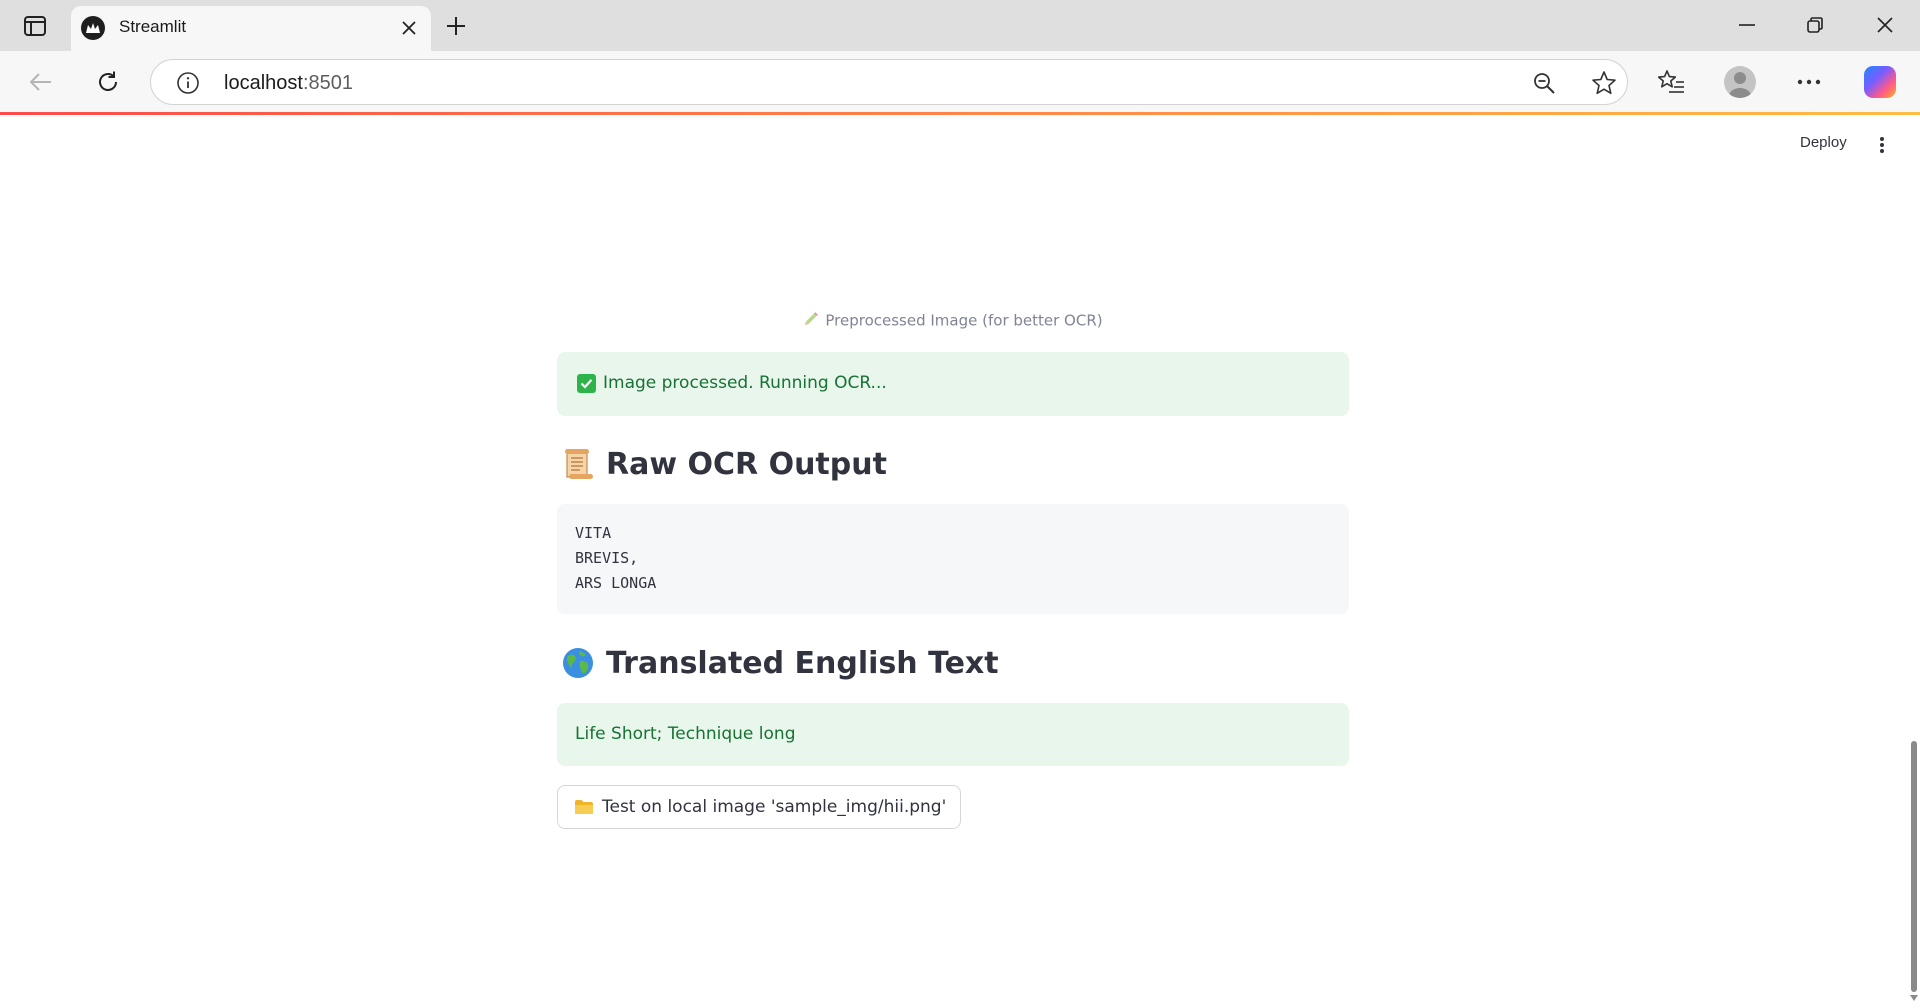 This screenshot has height=1008, width=1920. What do you see at coordinates (593, 533) in the screenshot?
I see `ocr-line: VITA` at bounding box center [593, 533].